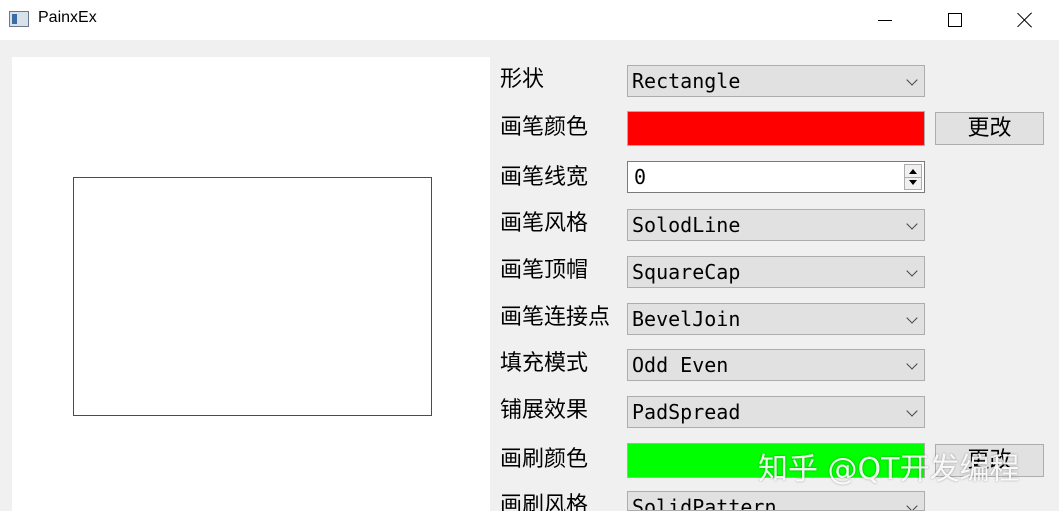 This screenshot has width=1059, height=511. I want to click on pen-cap-combobox-value: SquareCap, so click(686, 272).